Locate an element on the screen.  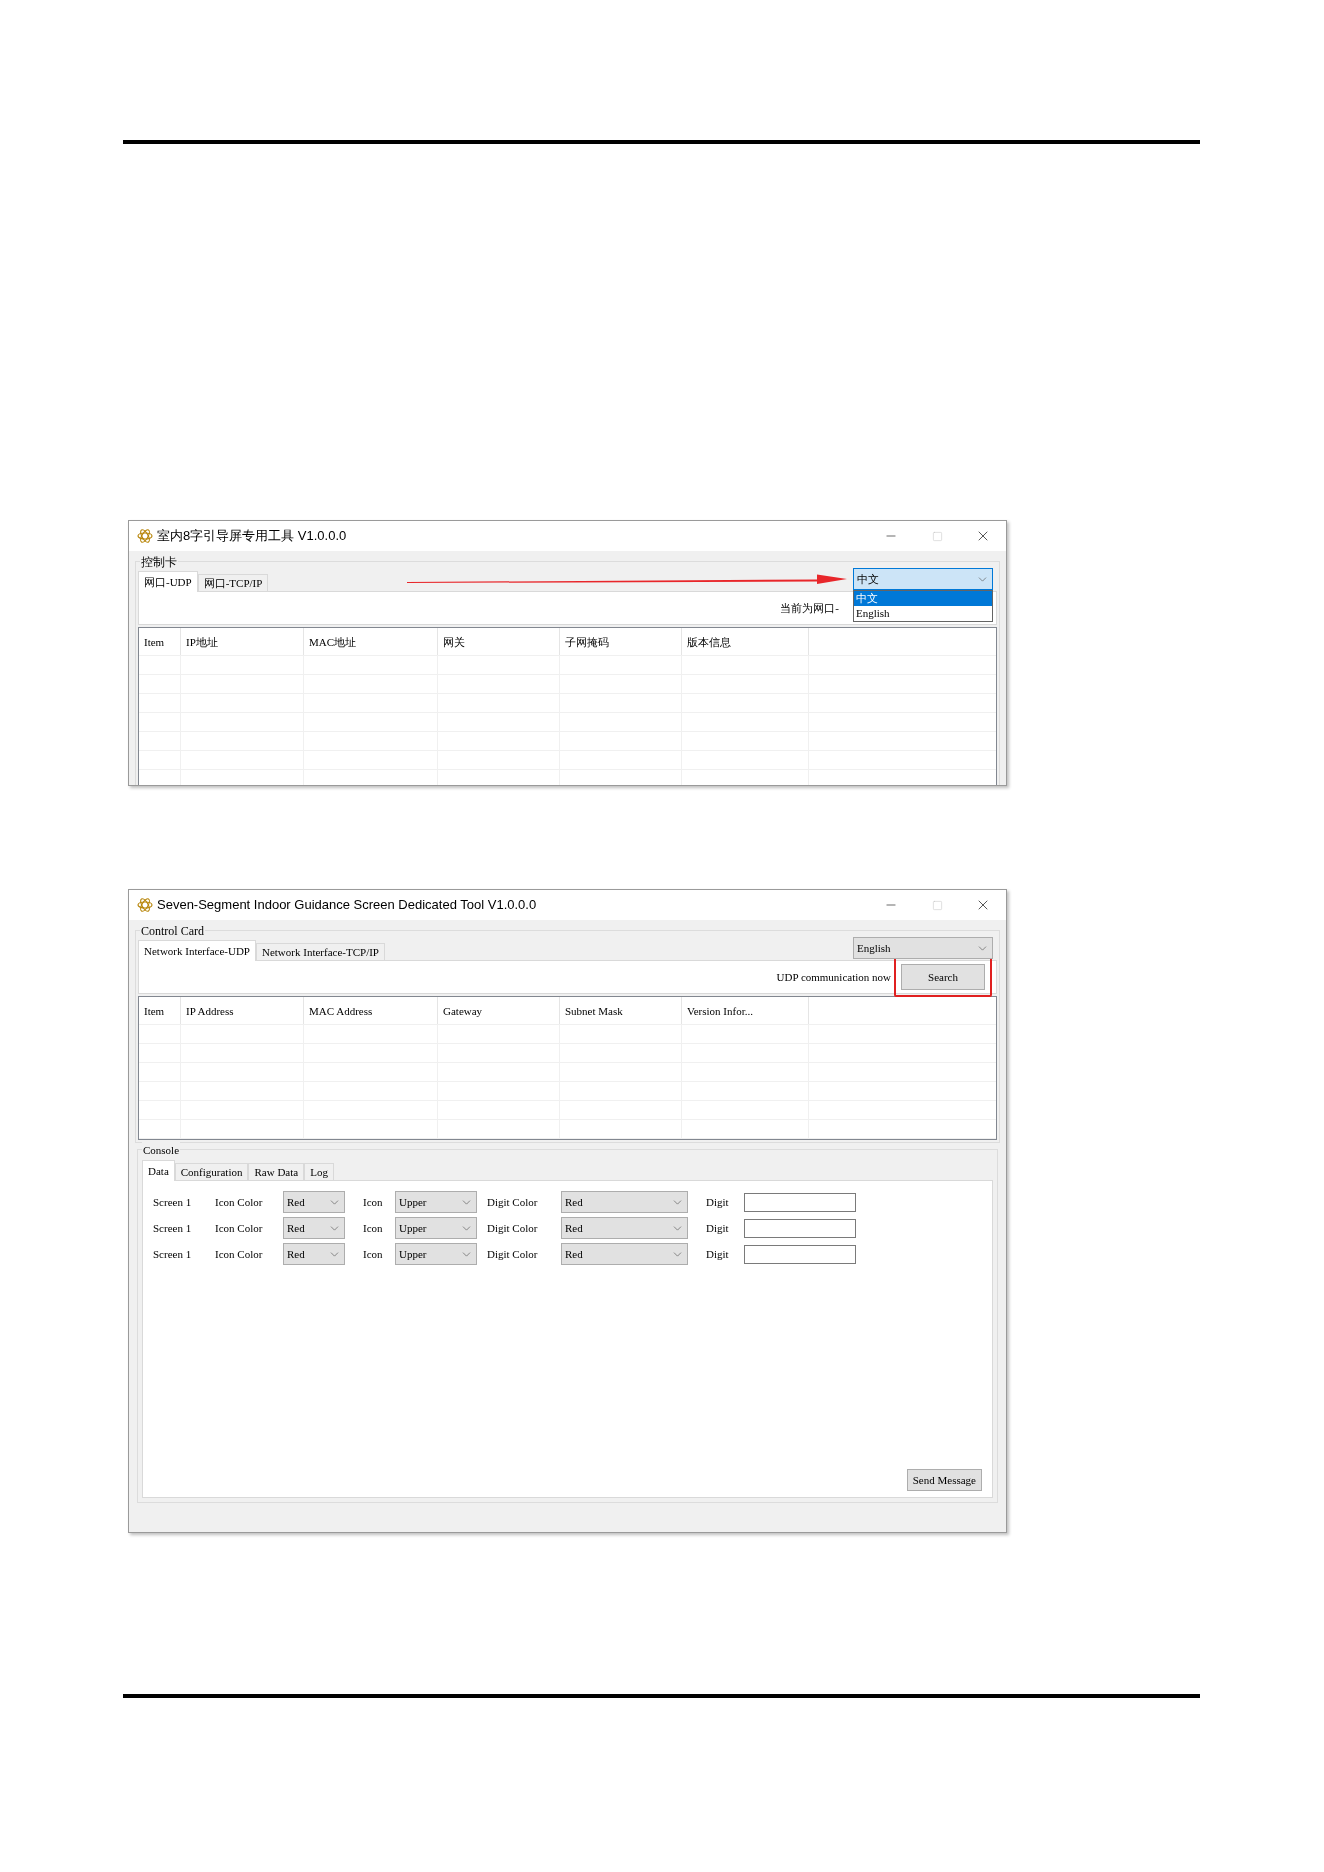
tab: Data is located at coordinates (158, 1170).